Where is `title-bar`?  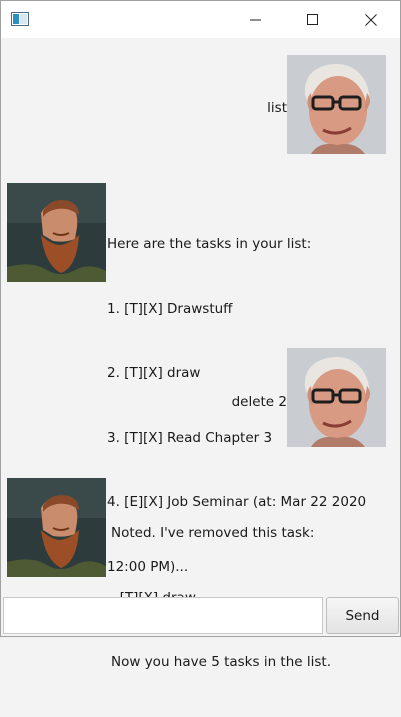
title-bar is located at coordinates (200, 19).